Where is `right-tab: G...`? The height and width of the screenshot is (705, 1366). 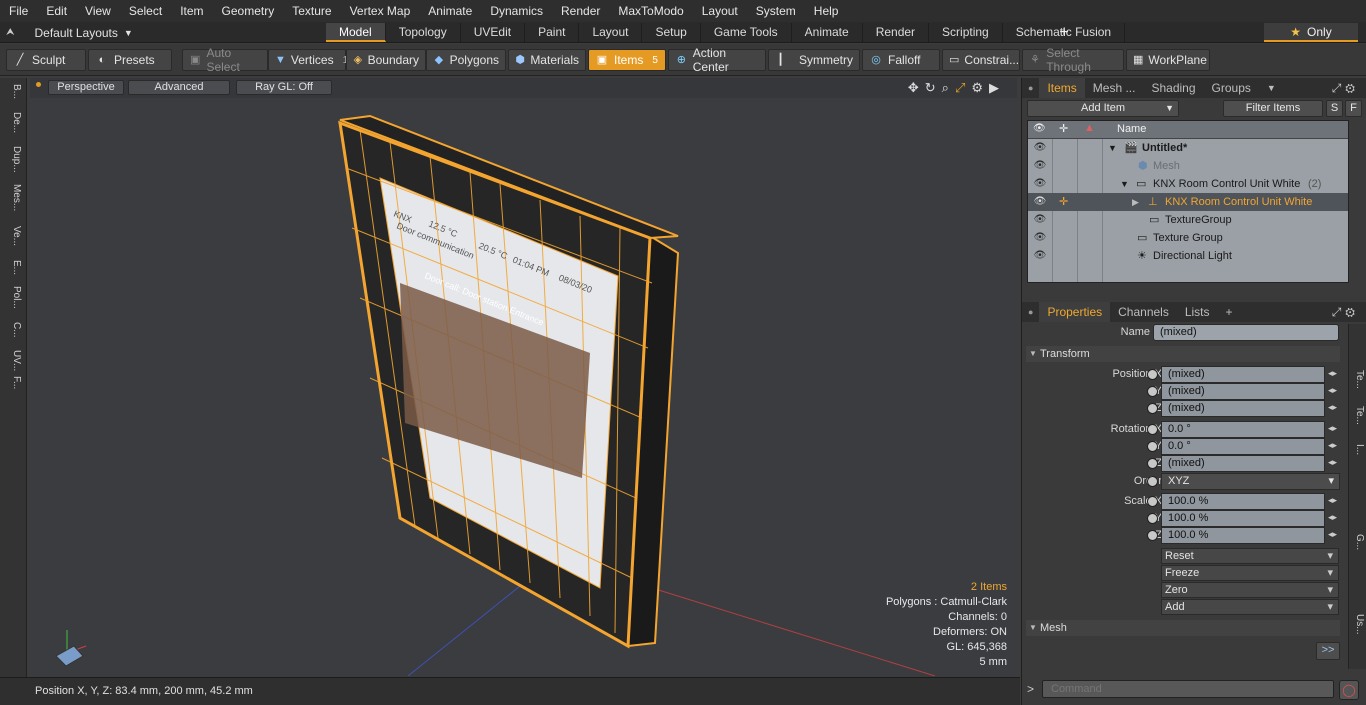 right-tab: G... is located at coordinates (1358, 542).